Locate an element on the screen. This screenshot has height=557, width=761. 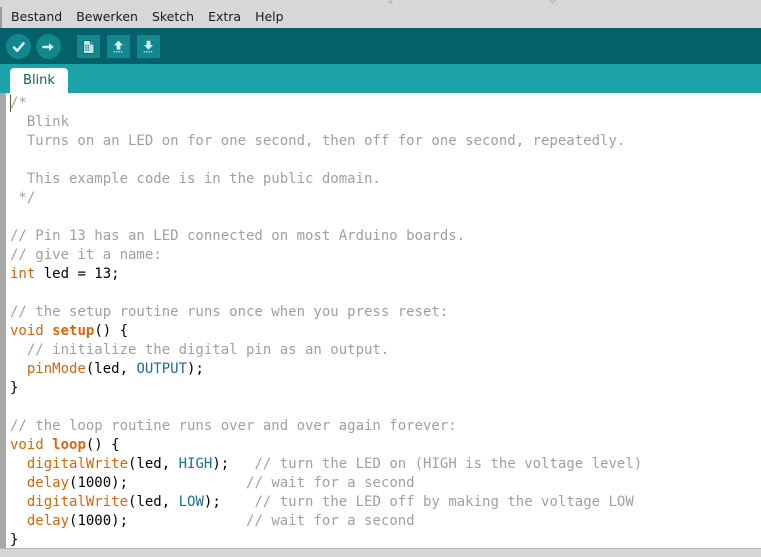
code-line: pinMode(led, OUTPUT); is located at coordinates (383, 369).